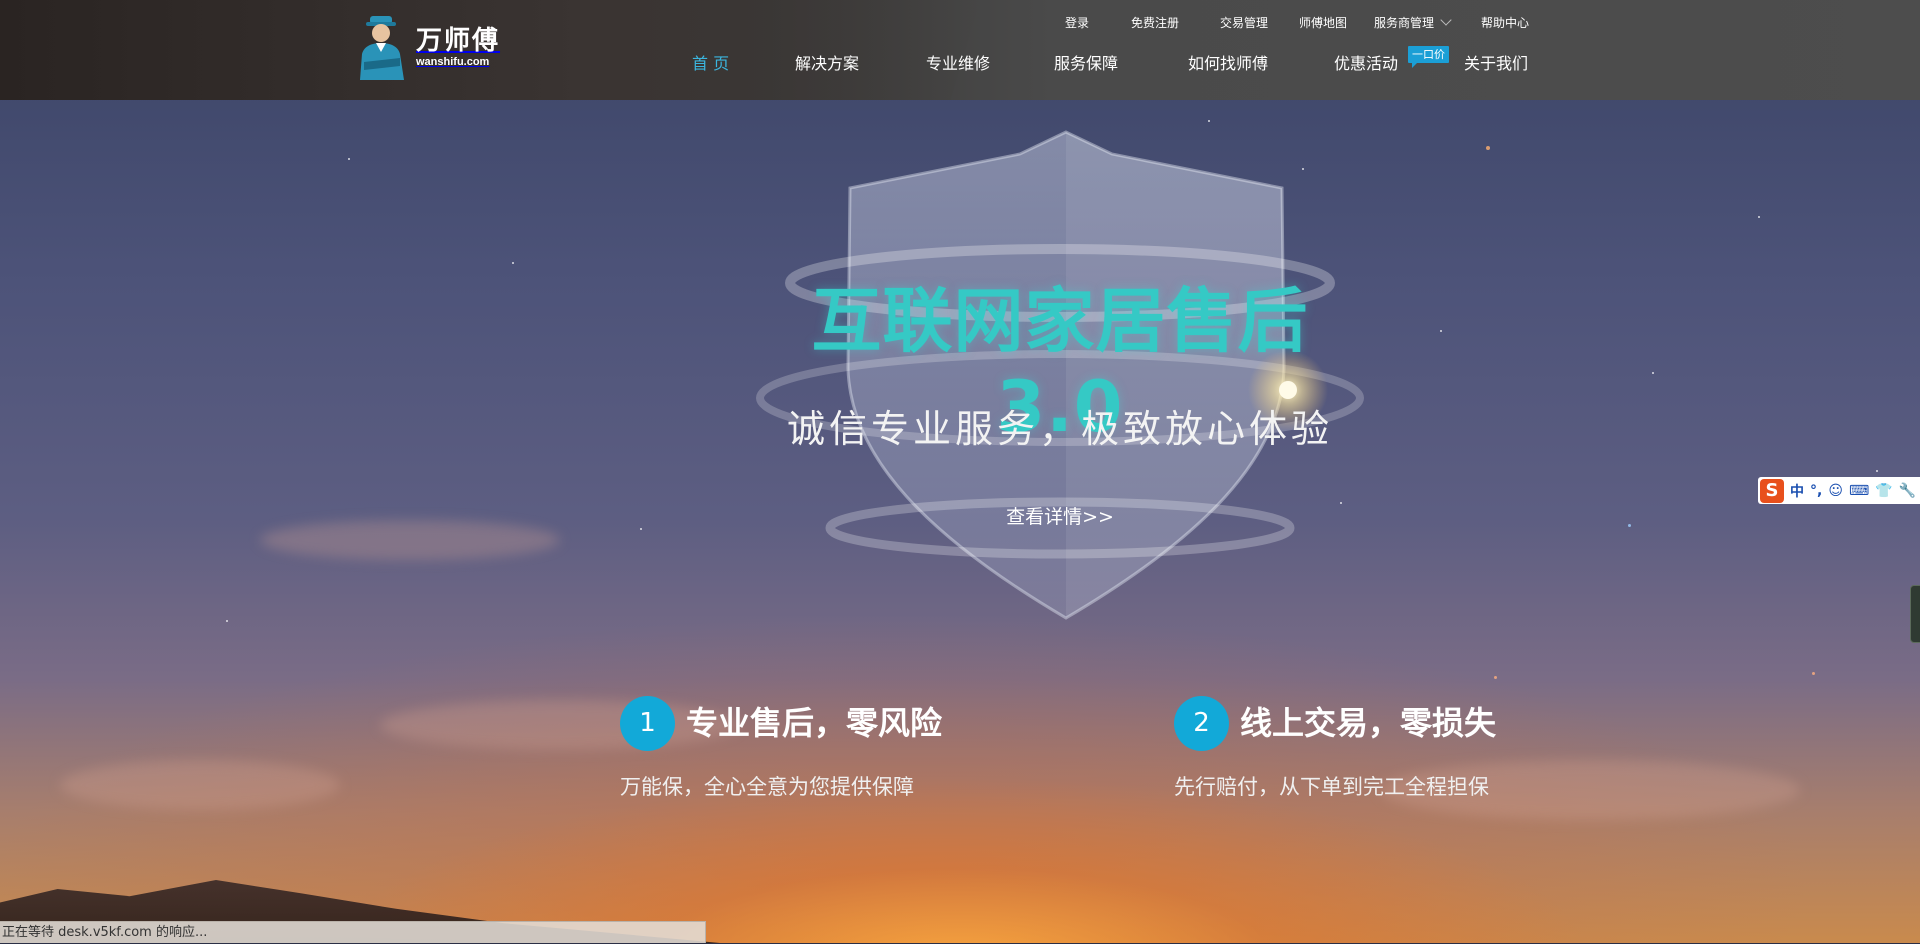 The image size is (1920, 944). What do you see at coordinates (1915, 614) in the screenshot?
I see `side-panel-handle` at bounding box center [1915, 614].